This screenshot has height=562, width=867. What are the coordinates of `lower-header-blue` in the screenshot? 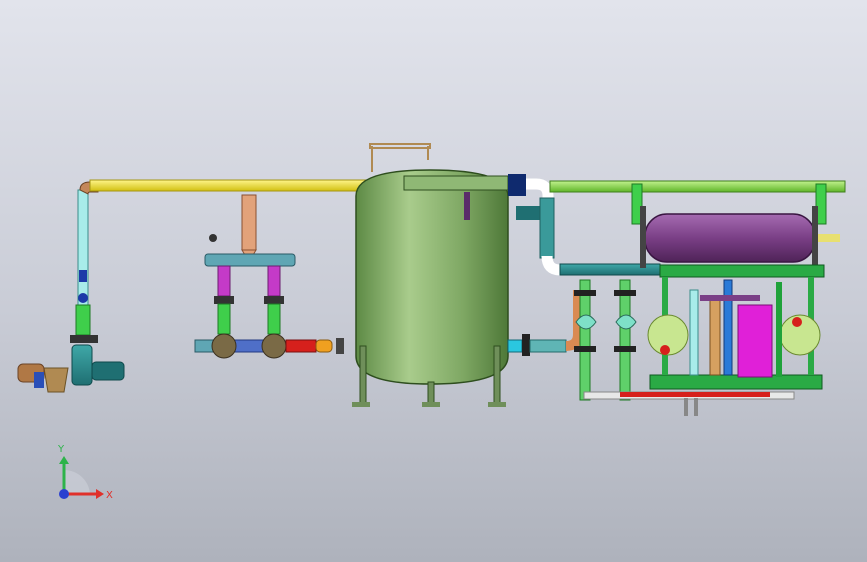 It's located at (250, 346).